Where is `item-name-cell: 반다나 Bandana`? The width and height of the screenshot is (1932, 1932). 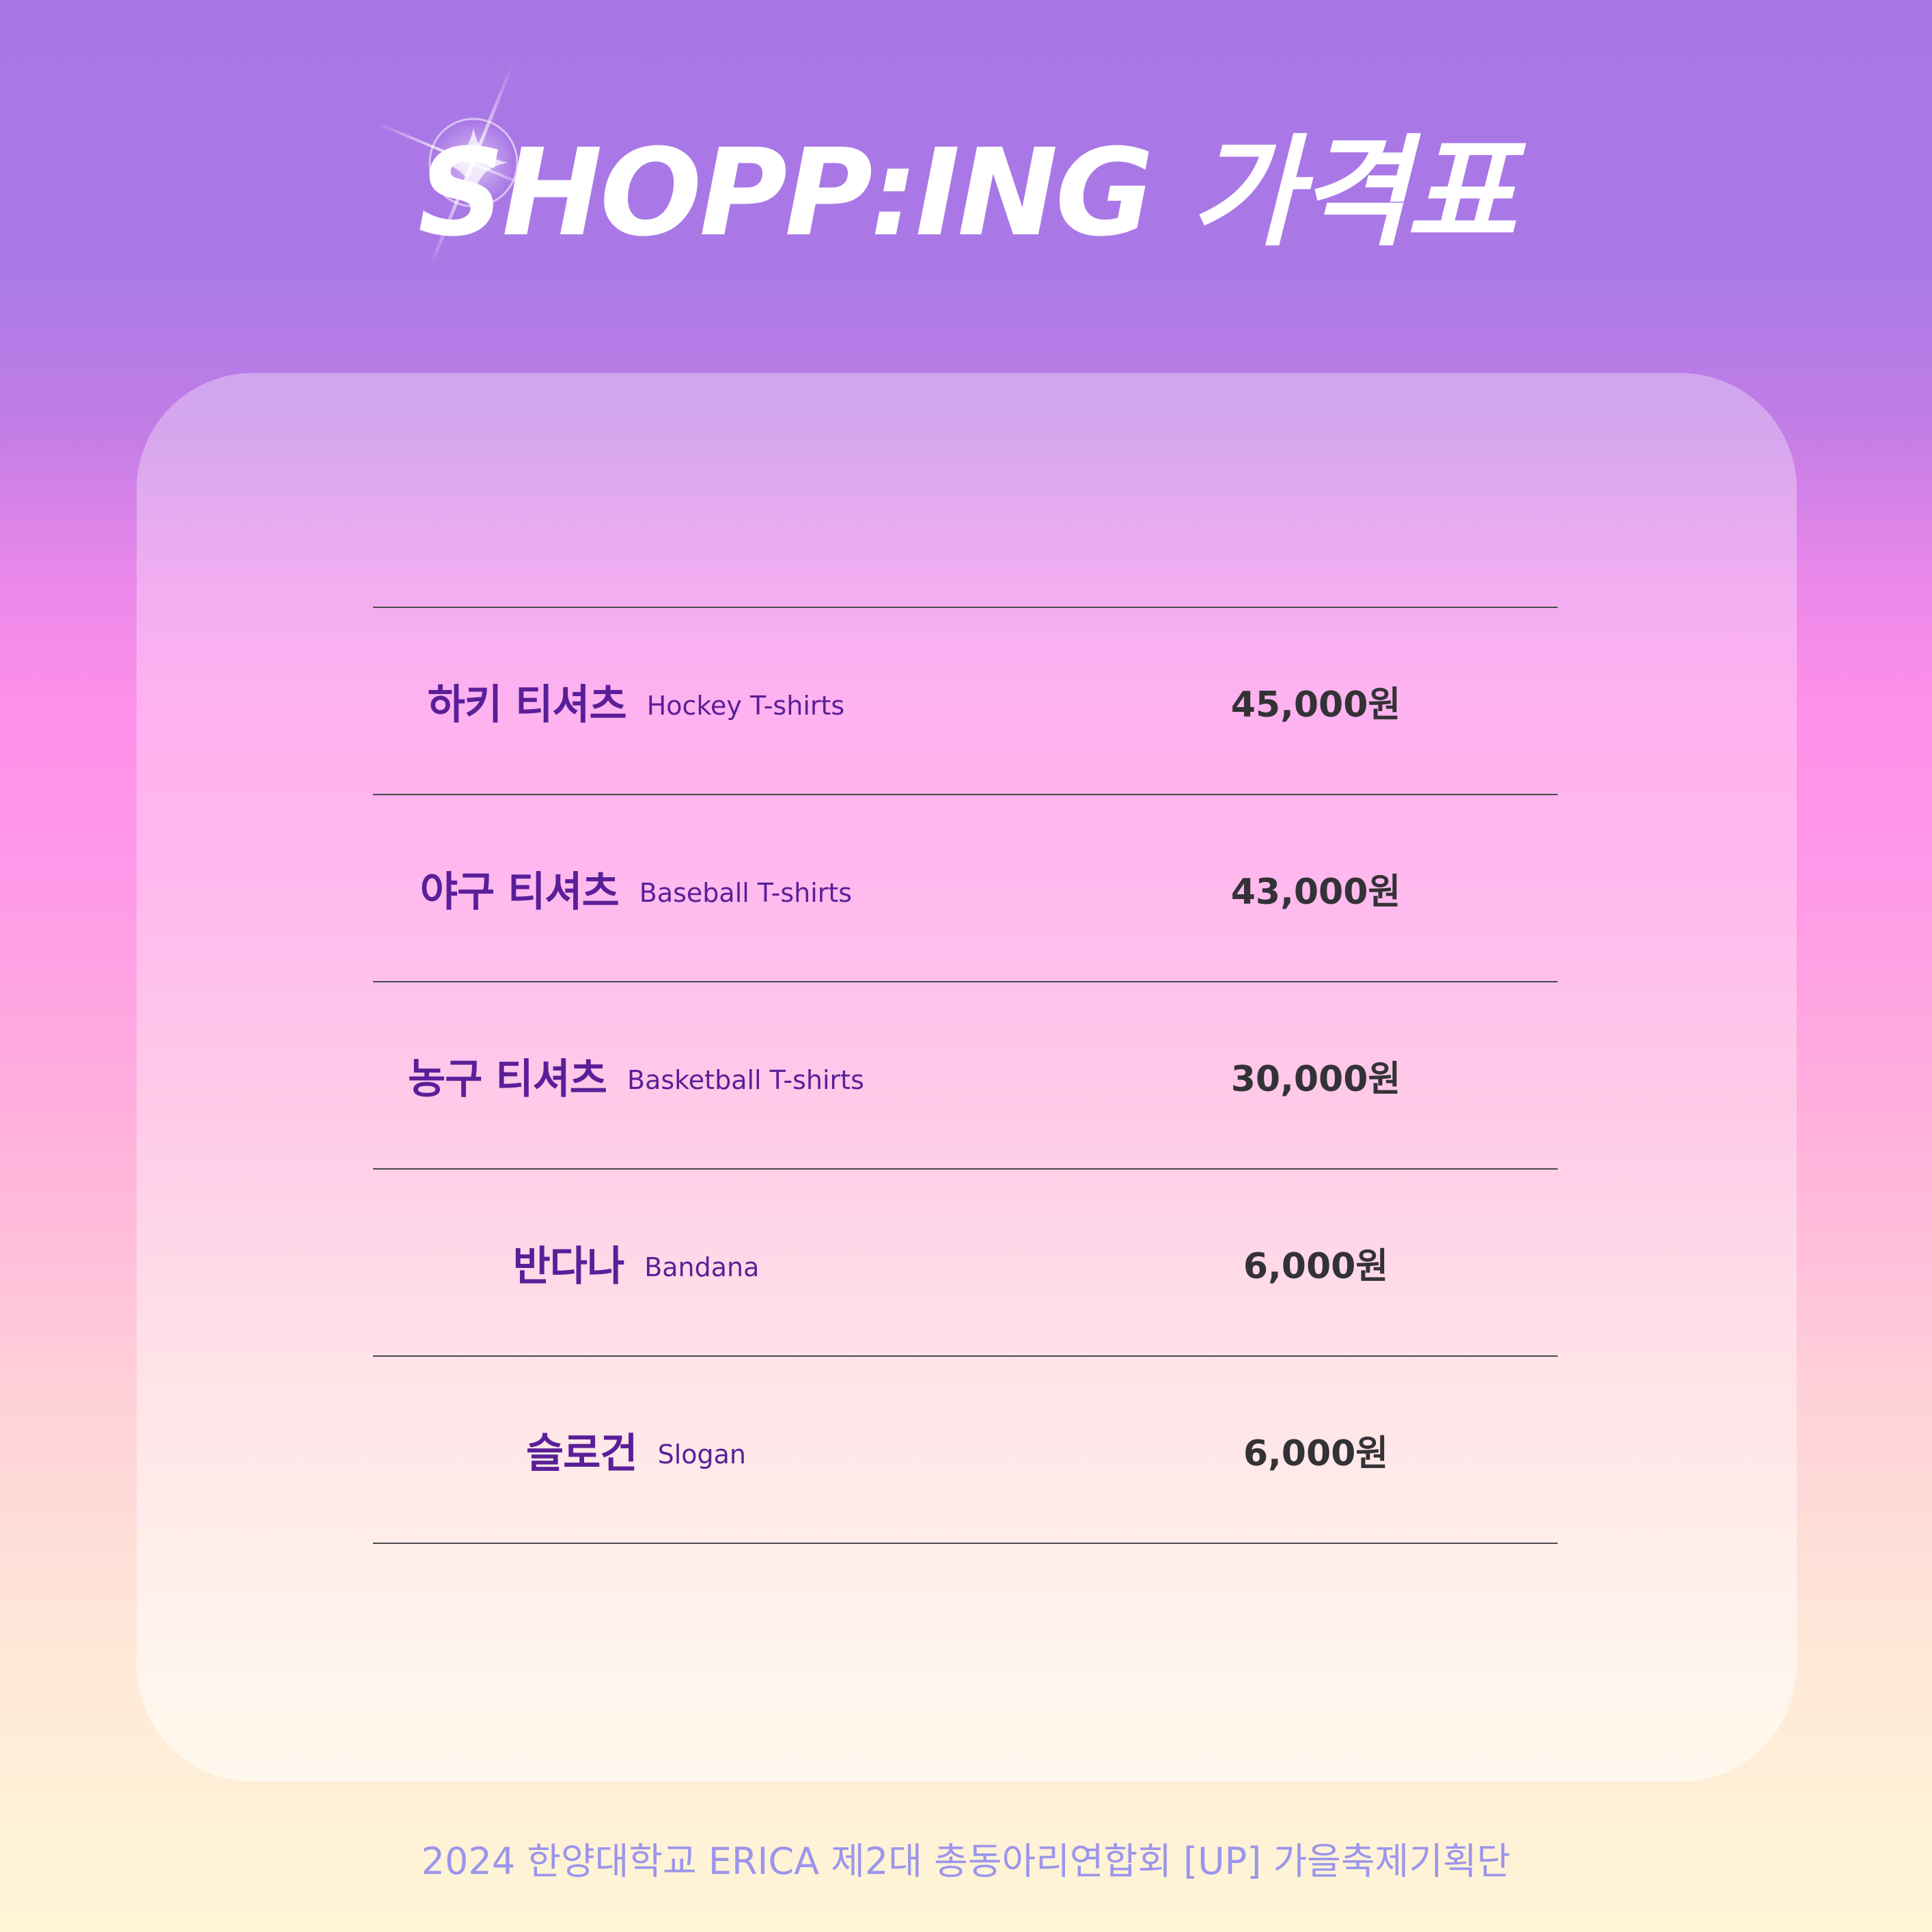 item-name-cell: 반다나 Bandana is located at coordinates (636, 1263).